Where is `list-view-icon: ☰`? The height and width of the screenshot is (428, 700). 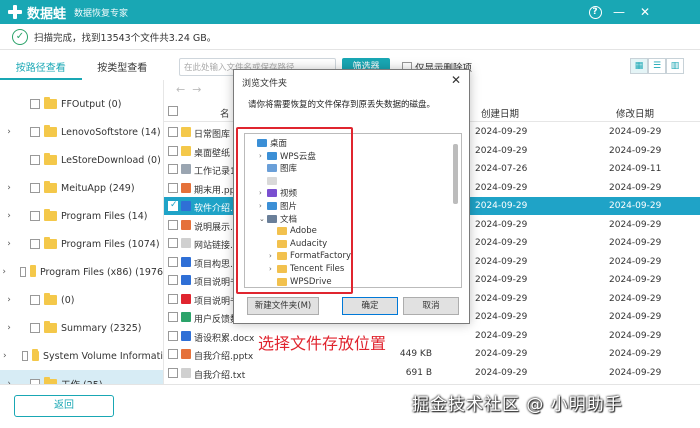 list-view-icon: ☰ is located at coordinates (657, 66).